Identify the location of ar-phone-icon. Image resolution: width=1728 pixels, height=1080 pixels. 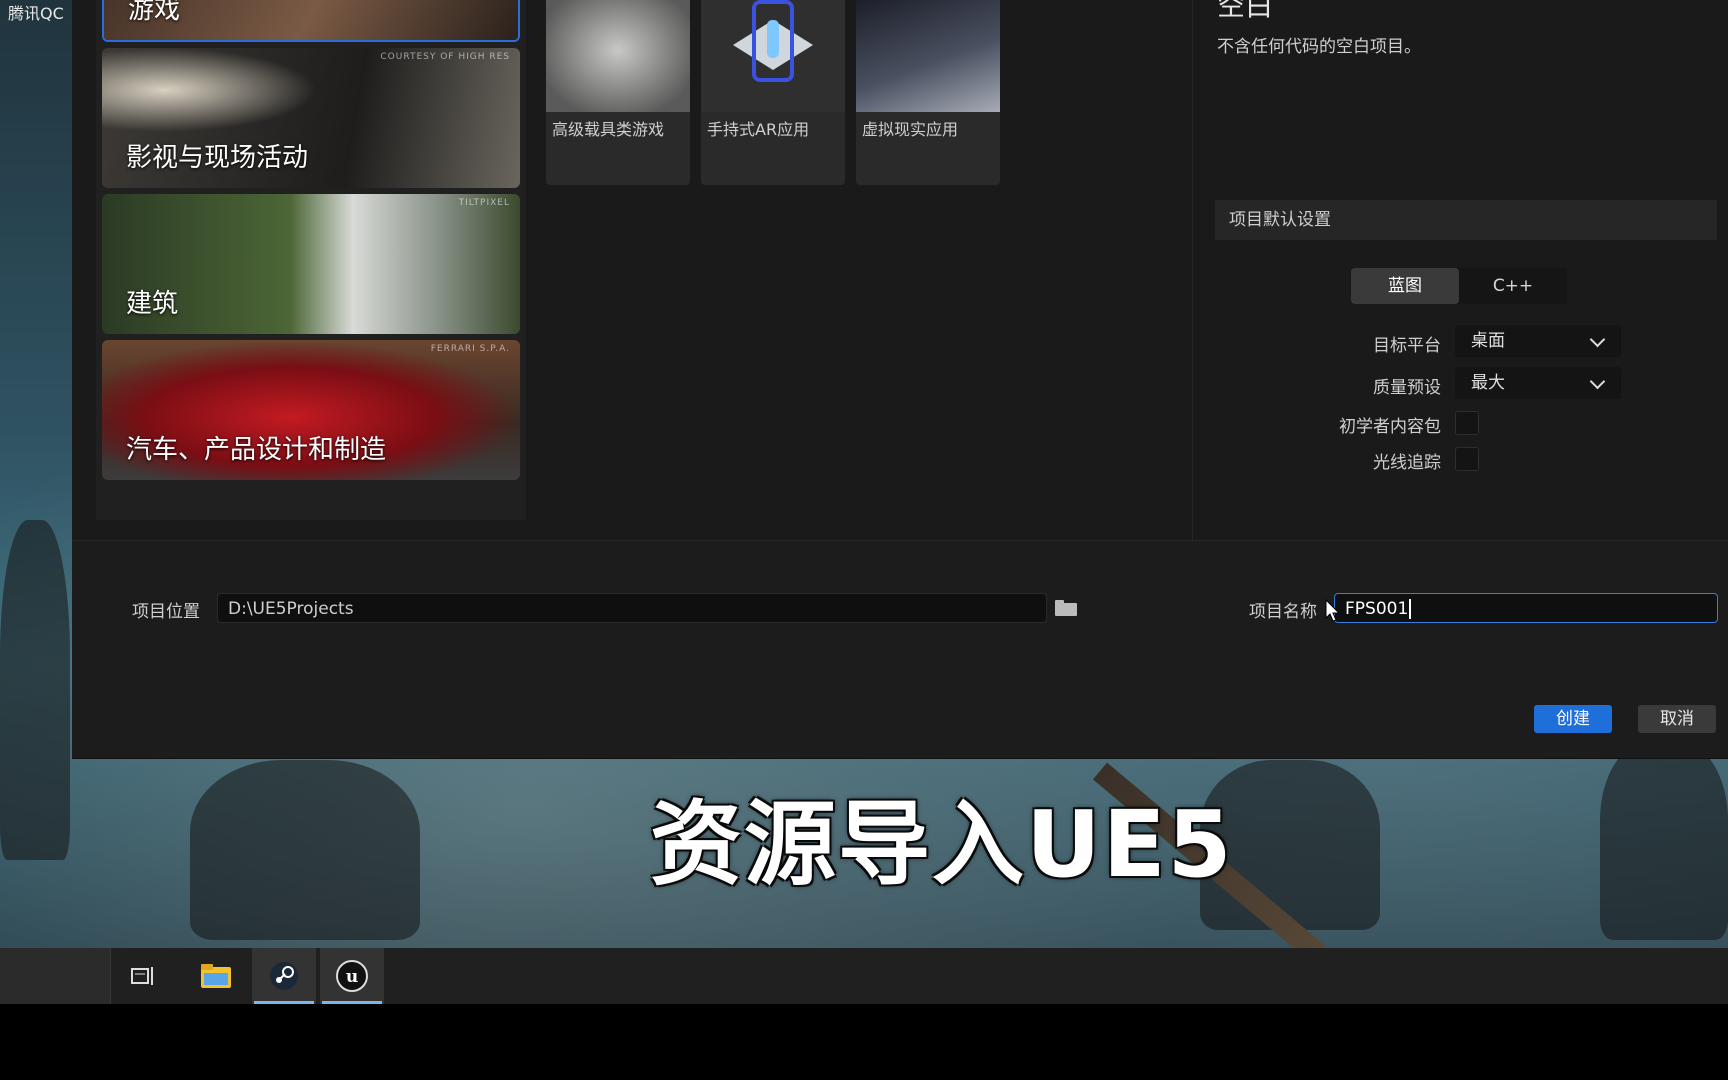
(773, 41).